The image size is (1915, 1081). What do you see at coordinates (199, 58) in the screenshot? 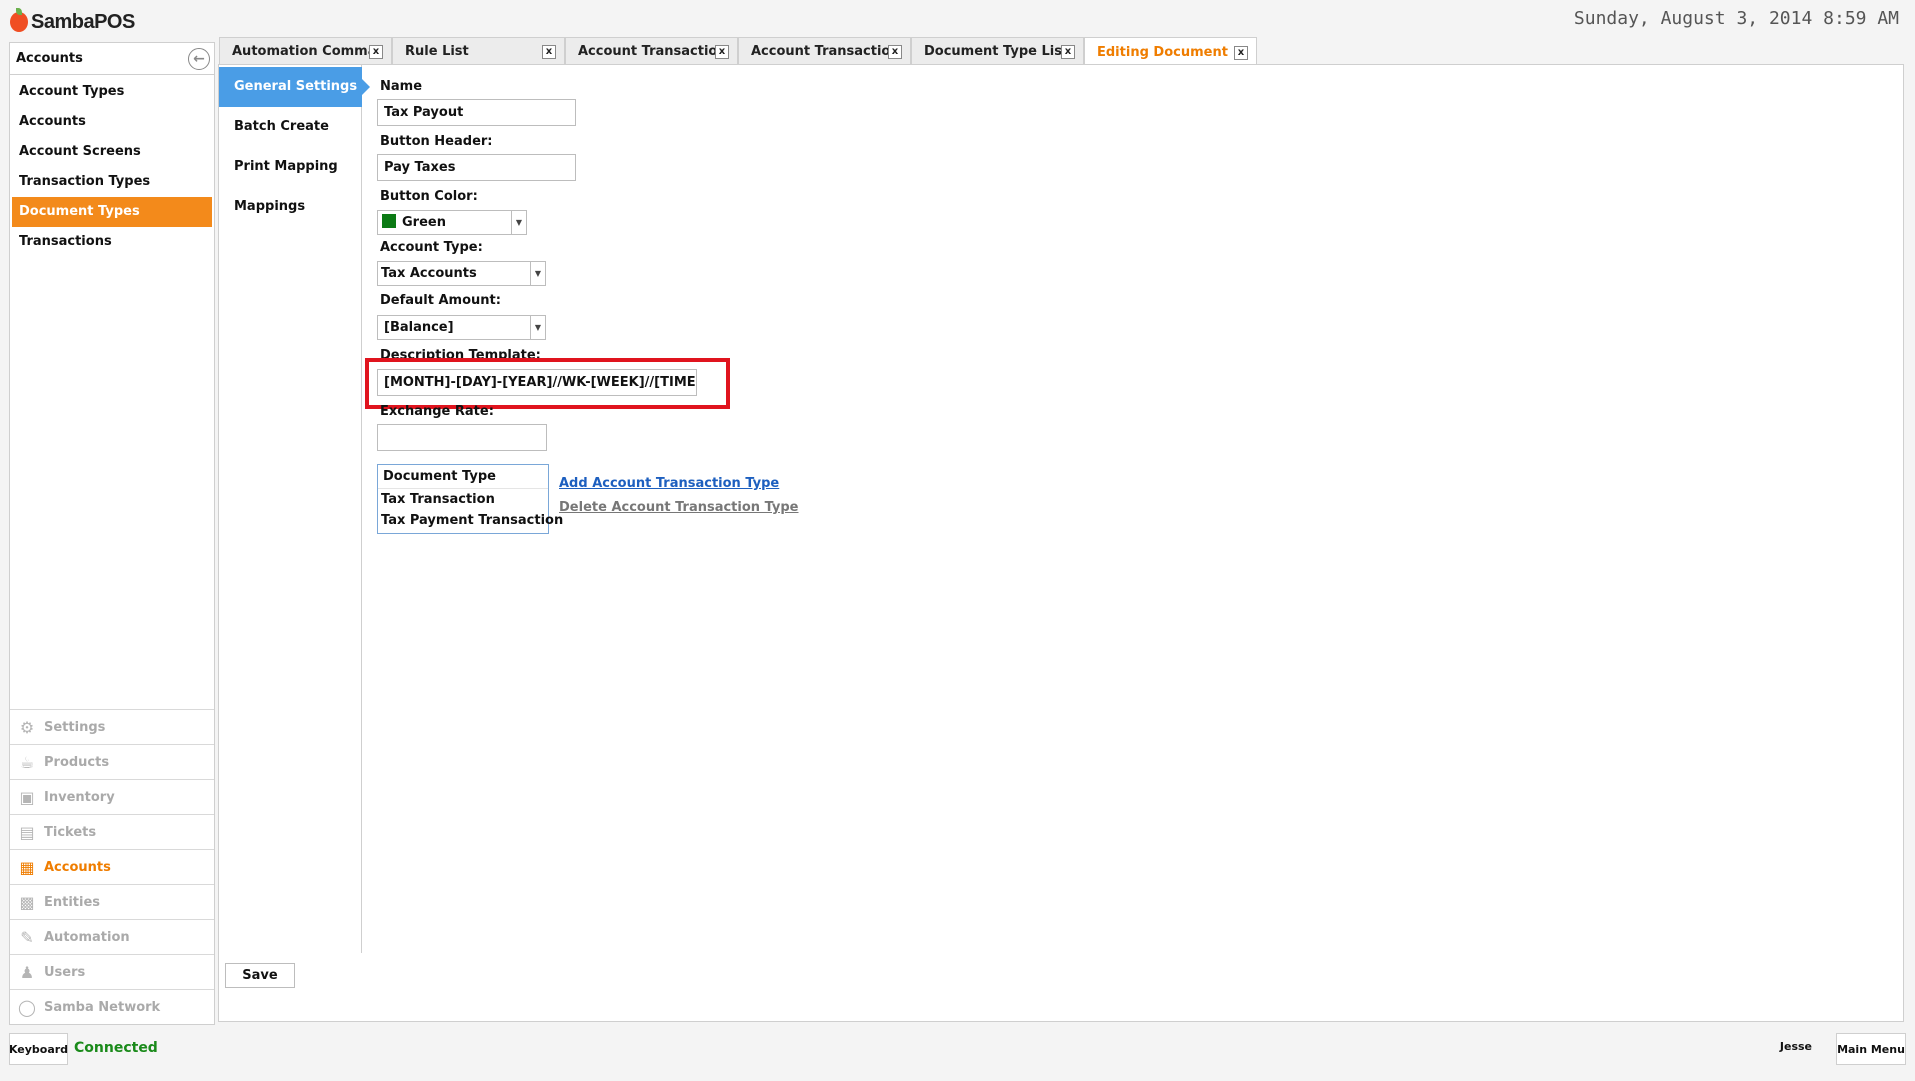
I see `back-arrow-icon: ←` at bounding box center [199, 58].